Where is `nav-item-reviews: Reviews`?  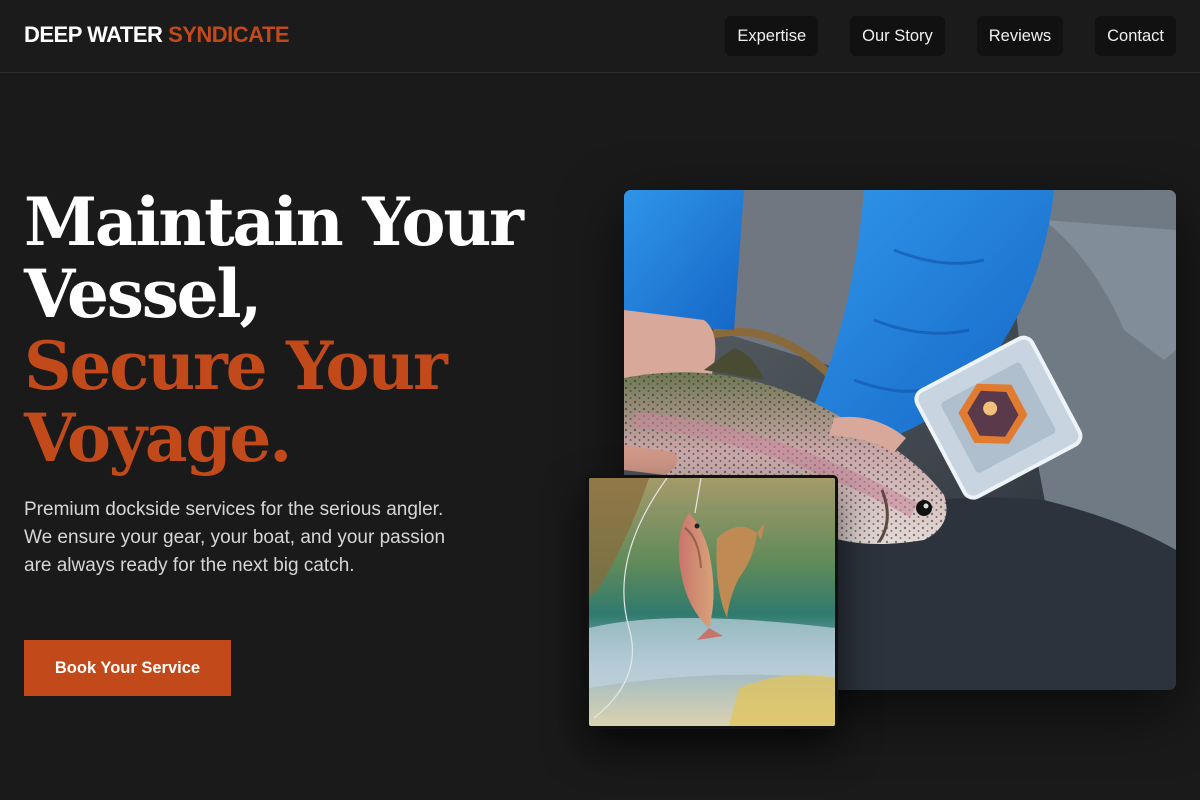
nav-item-reviews: Reviews is located at coordinates (1020, 36).